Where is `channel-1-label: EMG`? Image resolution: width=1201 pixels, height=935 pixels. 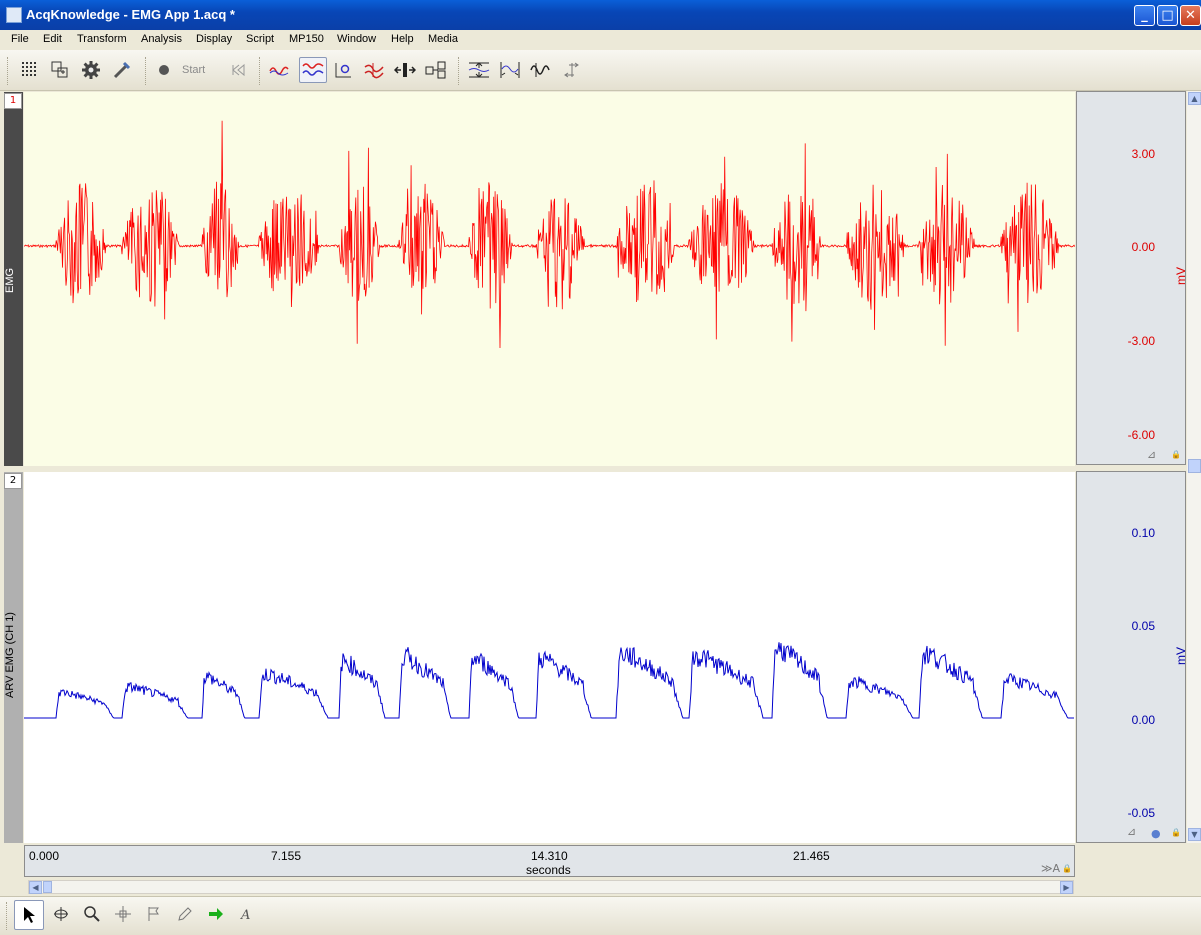
channel-1-label: EMG is located at coordinates (10, 280).